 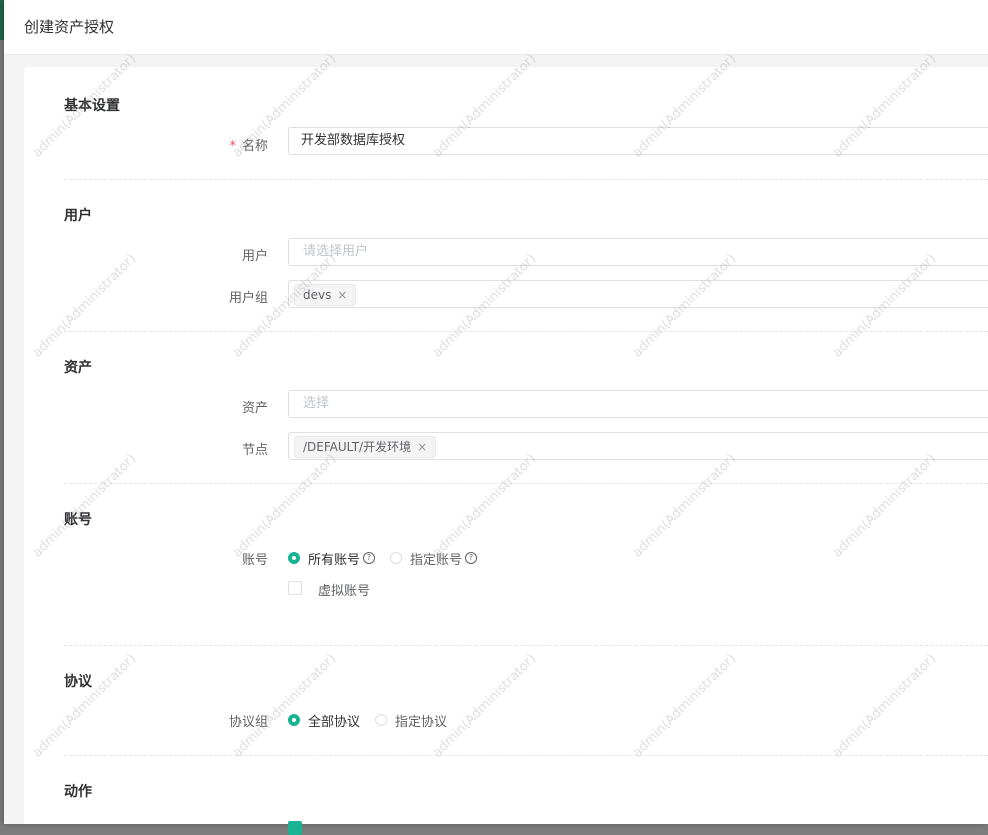 I want to click on node-tag: /DEFAULT/开发环境 ×, so click(x=365, y=447).